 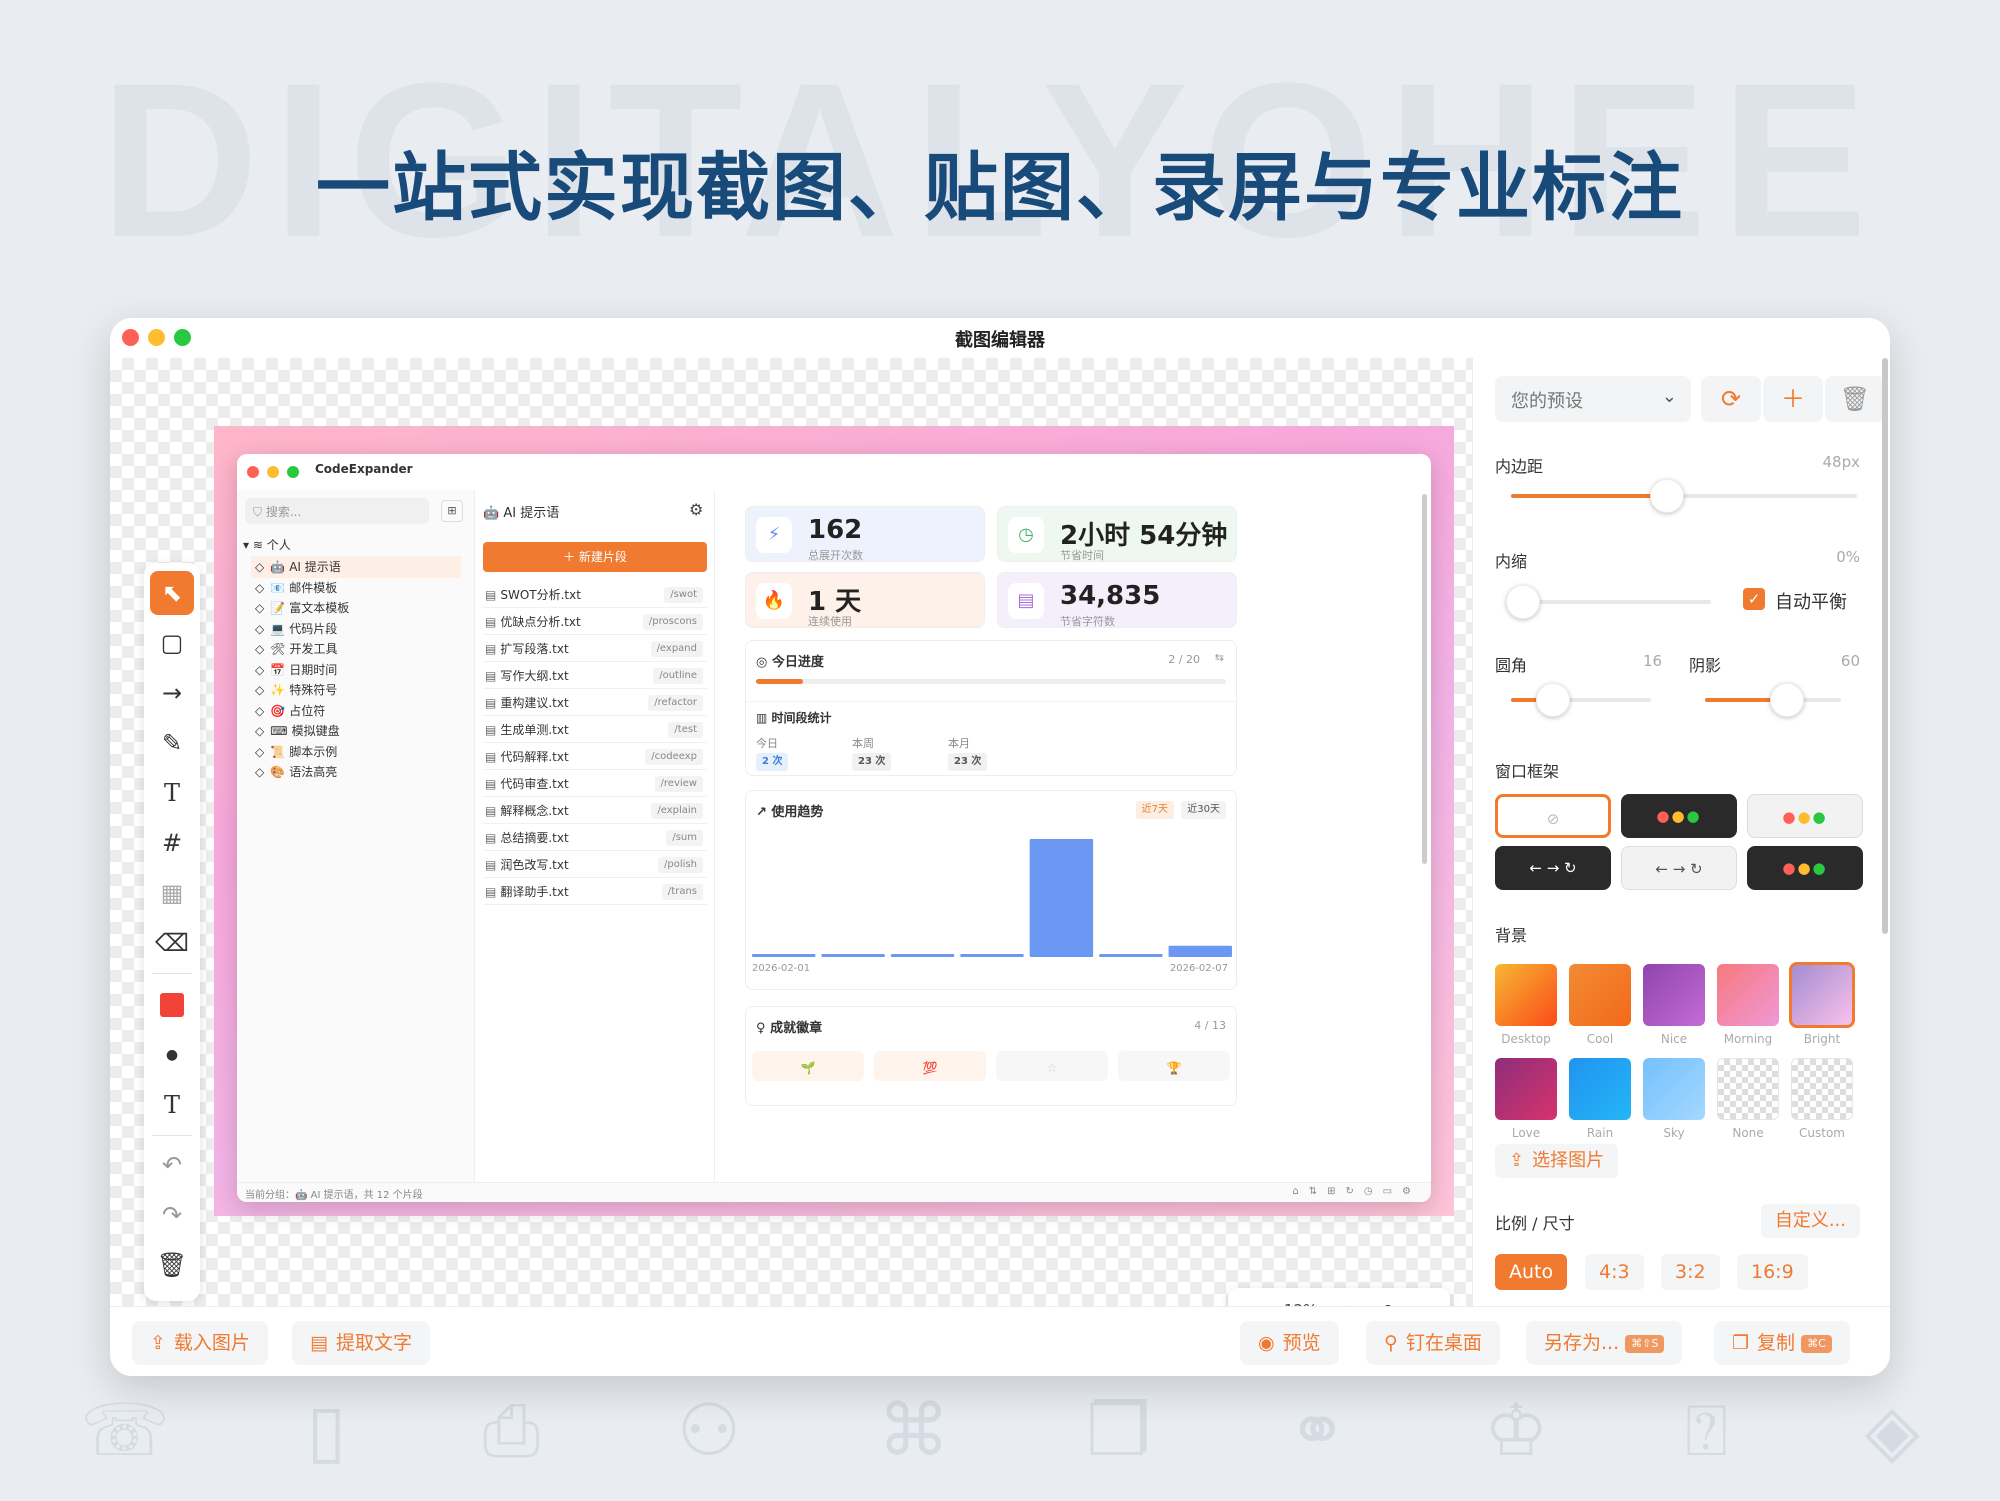 What do you see at coordinates (172, 893) in the screenshot?
I see `mosaic-tool: ▦` at bounding box center [172, 893].